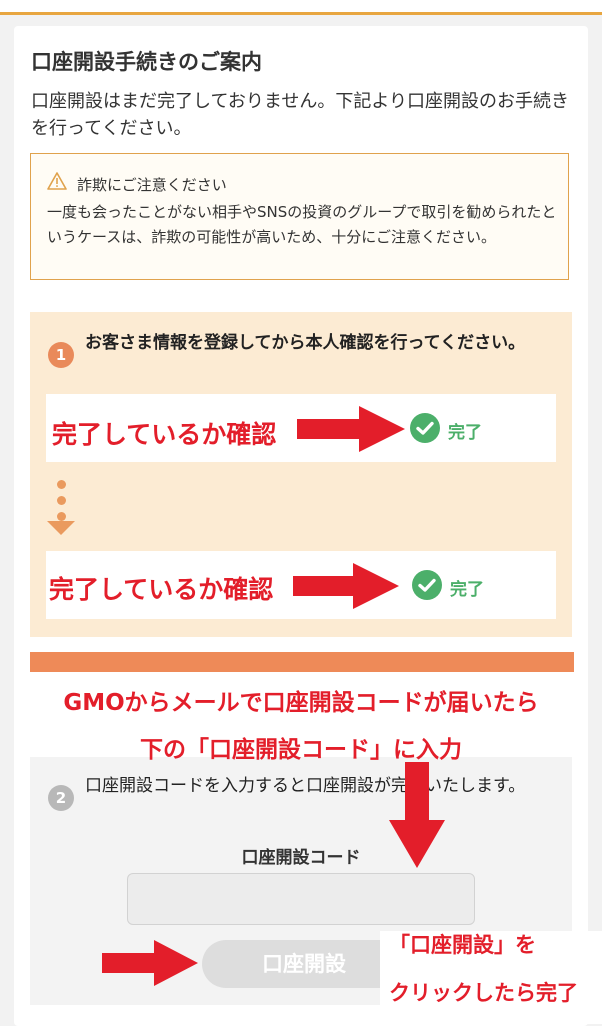 The height and width of the screenshot is (1026, 602). Describe the element at coordinates (161, 589) in the screenshot. I see `annotation-confirm-2: 完了しているか確認` at that location.